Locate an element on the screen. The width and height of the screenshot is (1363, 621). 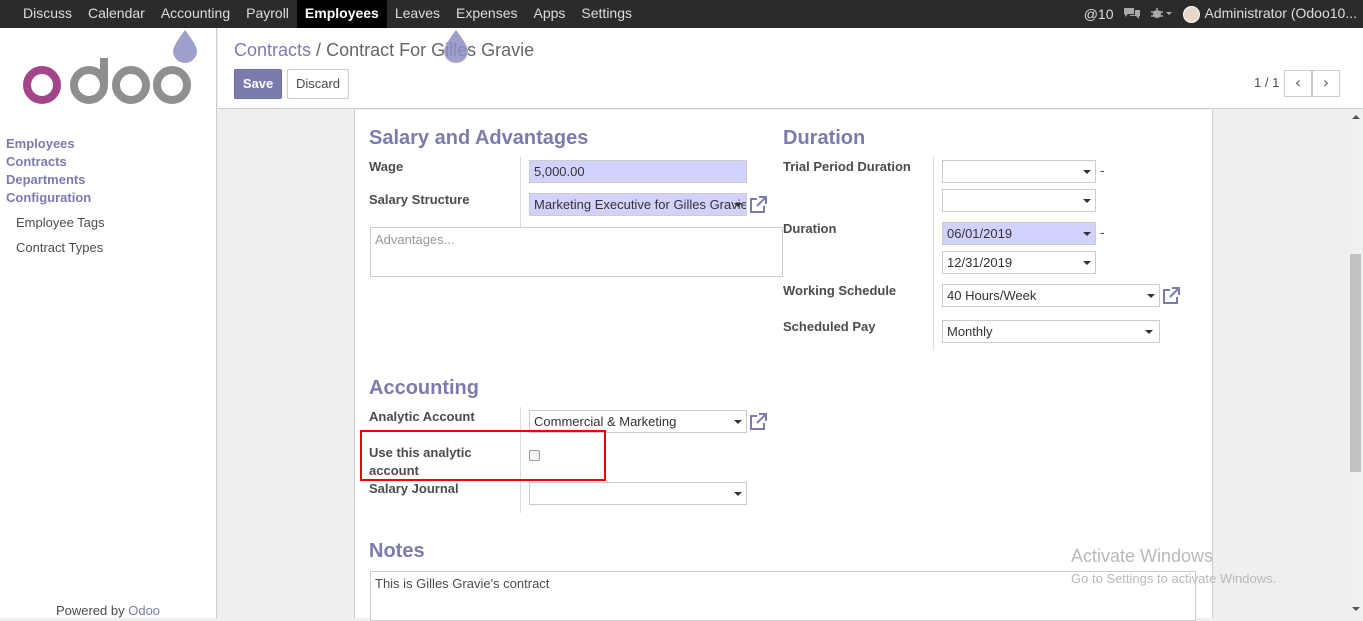
duration-section-title: Duration is located at coordinates (824, 138).